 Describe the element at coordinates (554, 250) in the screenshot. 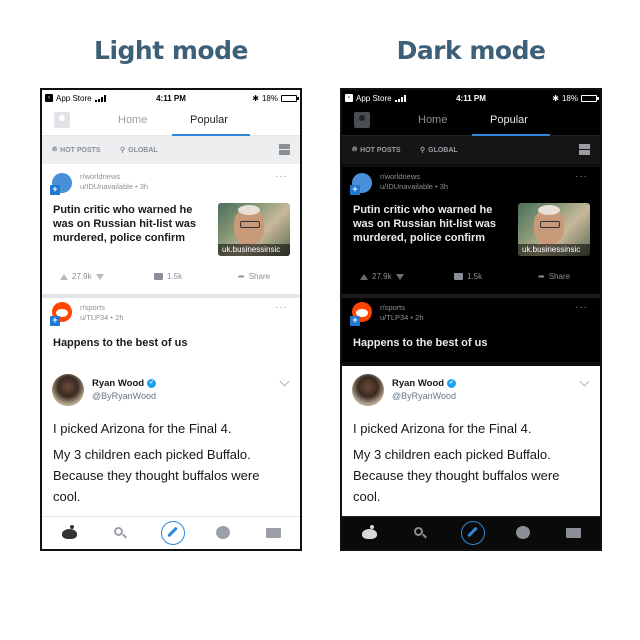

I see `thumbnail-caption: uk.businessinsic` at that location.